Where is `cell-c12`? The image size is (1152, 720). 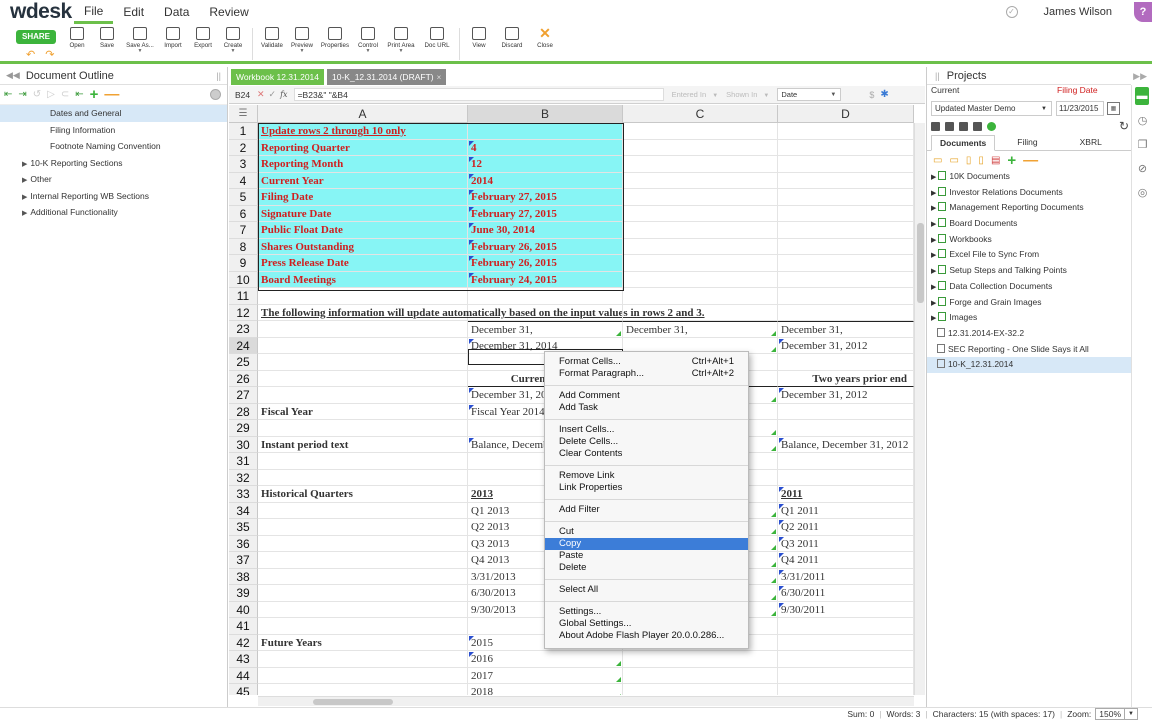 cell-c12 is located at coordinates (700, 312).